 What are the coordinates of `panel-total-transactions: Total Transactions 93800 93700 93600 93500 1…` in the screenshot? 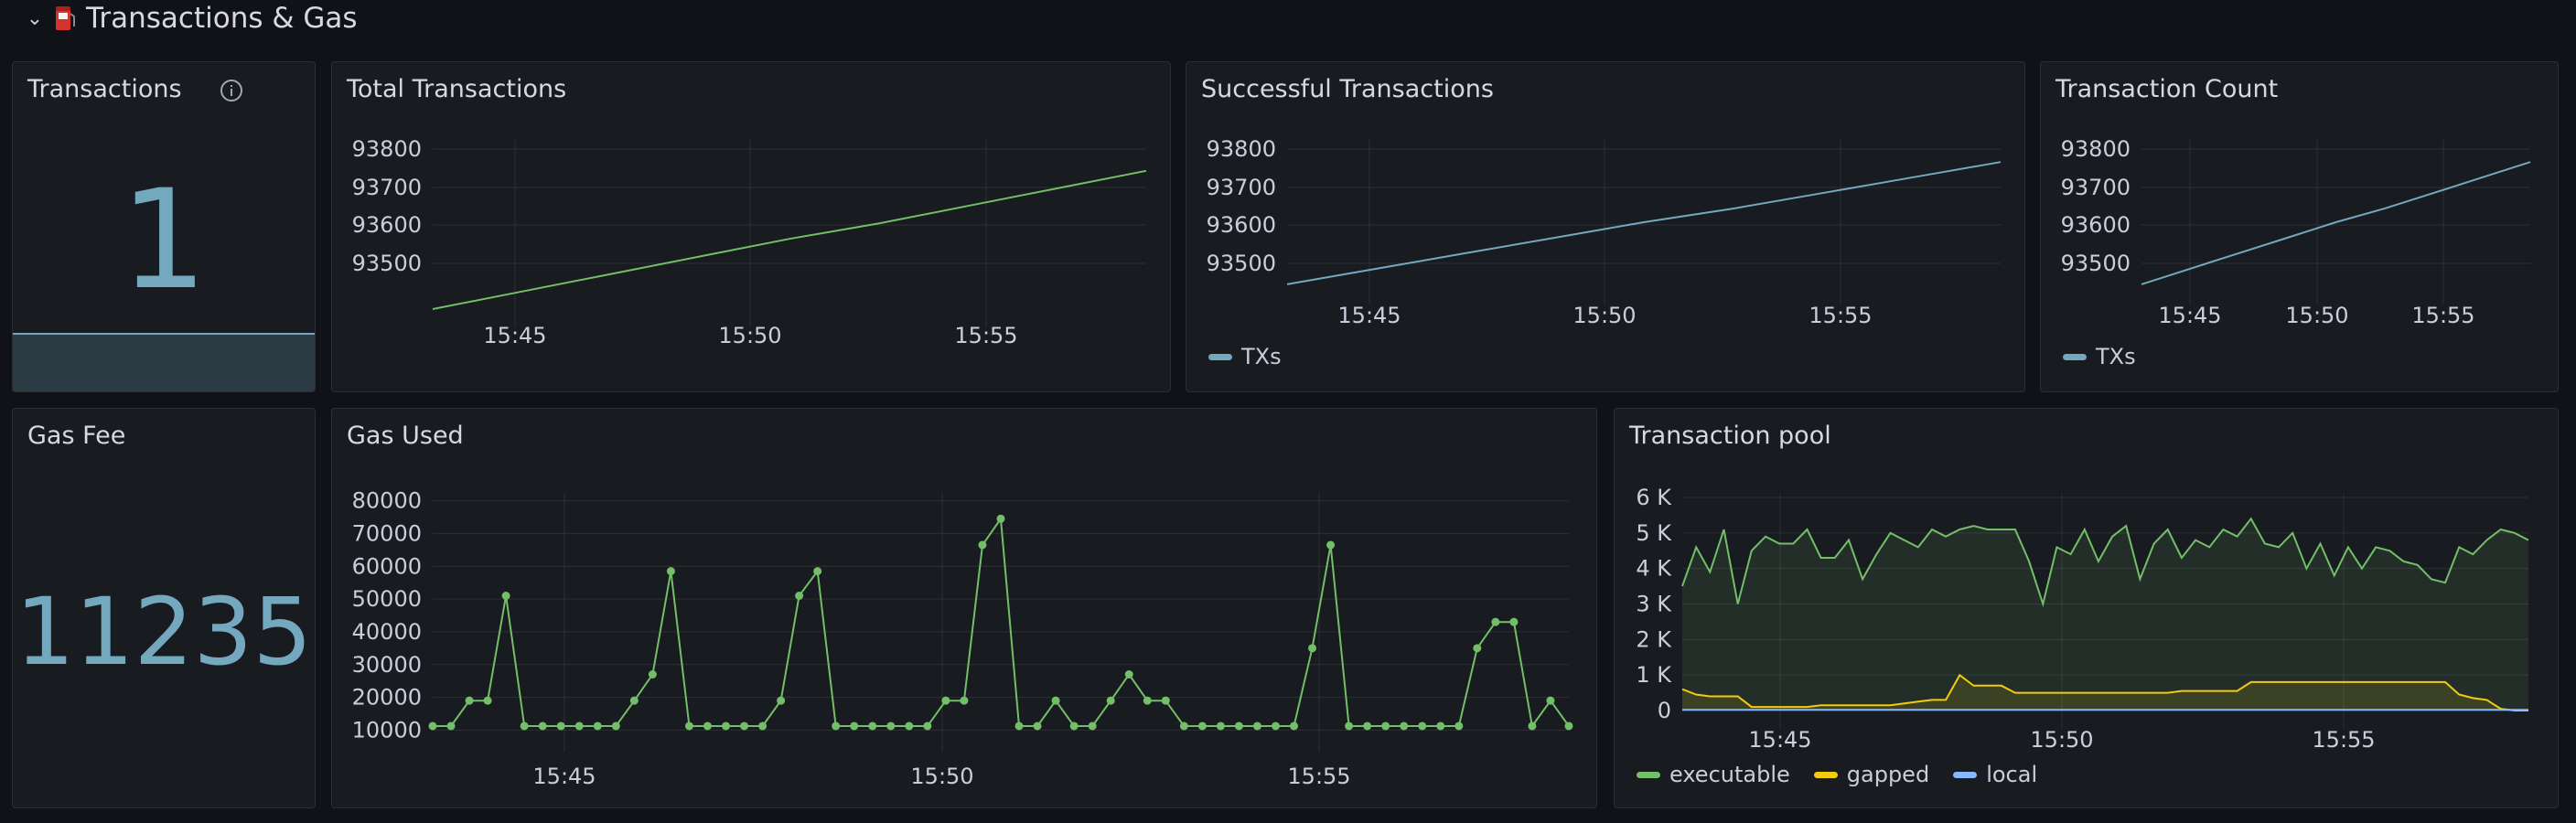 It's located at (751, 226).